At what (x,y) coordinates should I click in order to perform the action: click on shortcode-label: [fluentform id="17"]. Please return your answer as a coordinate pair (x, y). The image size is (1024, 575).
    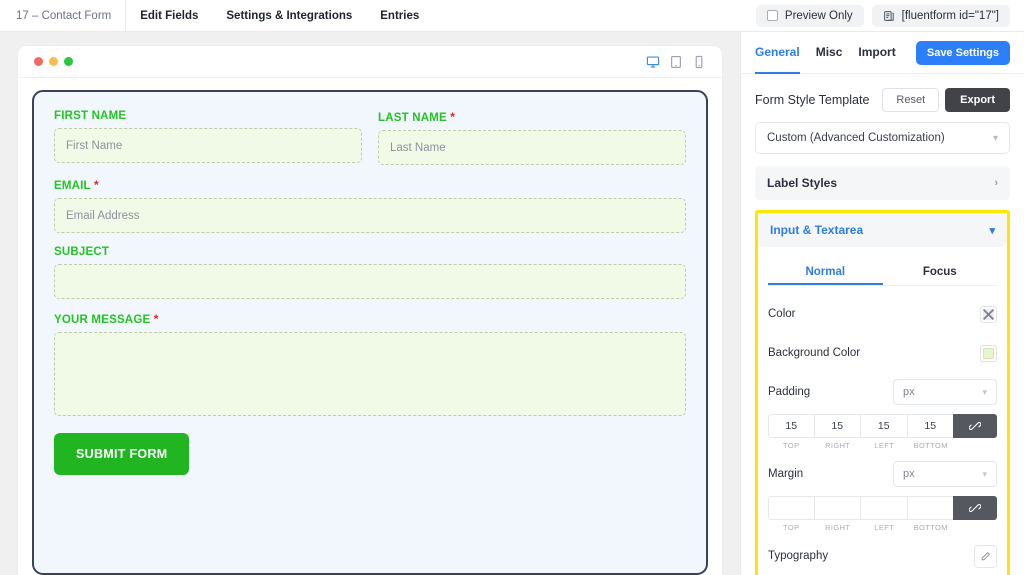
    Looking at the image, I should click on (950, 15).